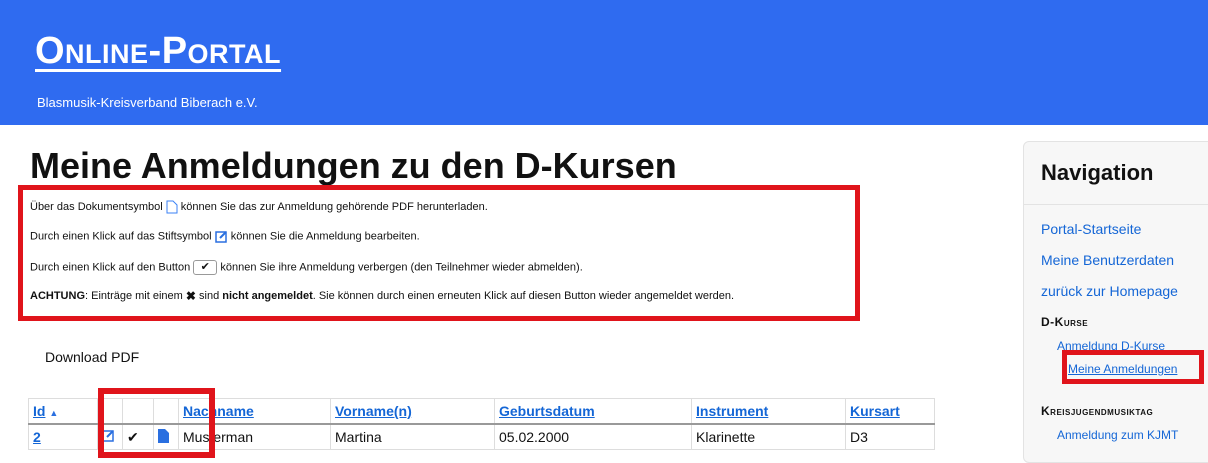 This screenshot has width=1208, height=463. Describe the element at coordinates (1133, 367) in the screenshot. I see `nav-highlight-box` at that location.